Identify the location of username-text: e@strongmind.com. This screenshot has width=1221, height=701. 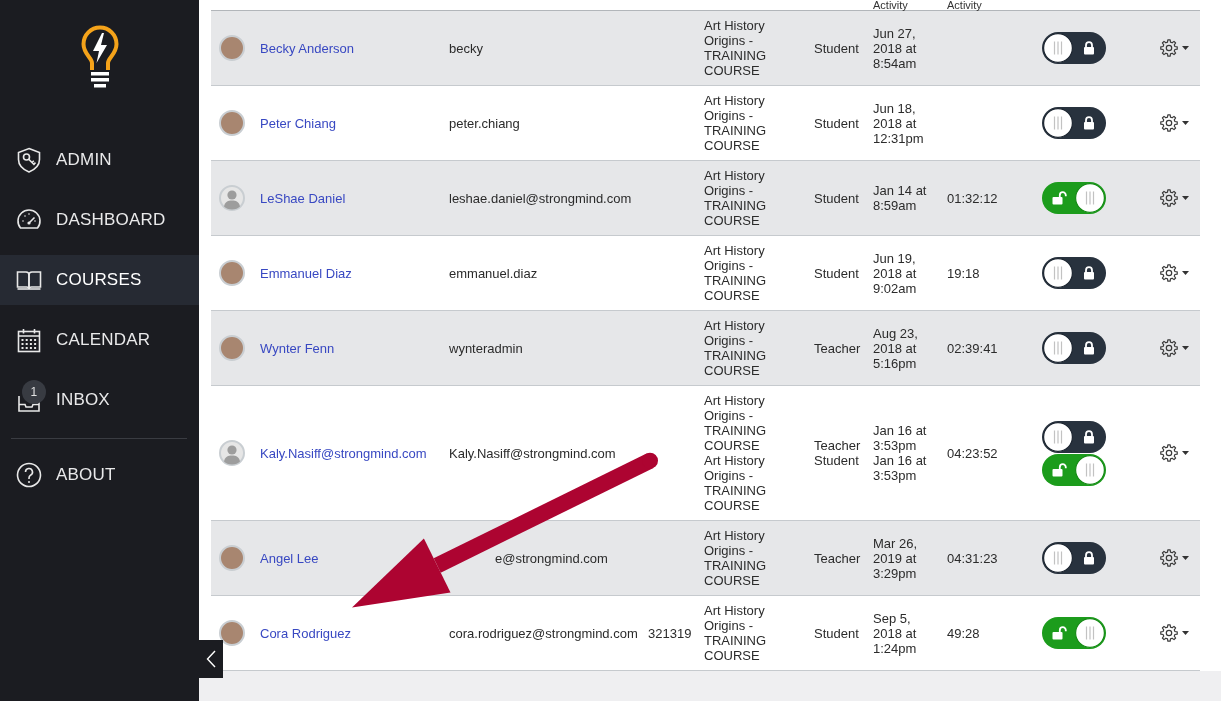
(551, 558).